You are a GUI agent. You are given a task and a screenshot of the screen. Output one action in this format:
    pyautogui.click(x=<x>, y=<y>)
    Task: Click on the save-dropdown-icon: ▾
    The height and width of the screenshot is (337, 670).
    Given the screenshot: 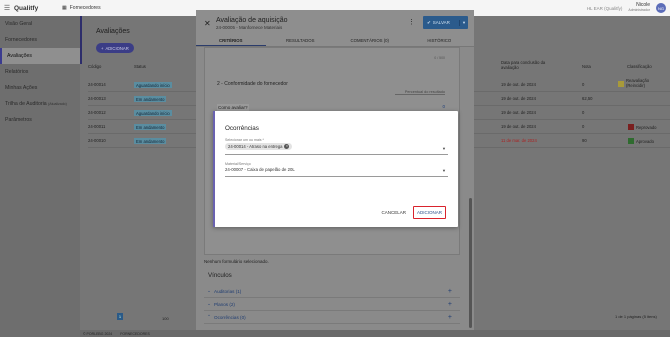 What is the action you would take?
    pyautogui.click(x=463, y=22)
    